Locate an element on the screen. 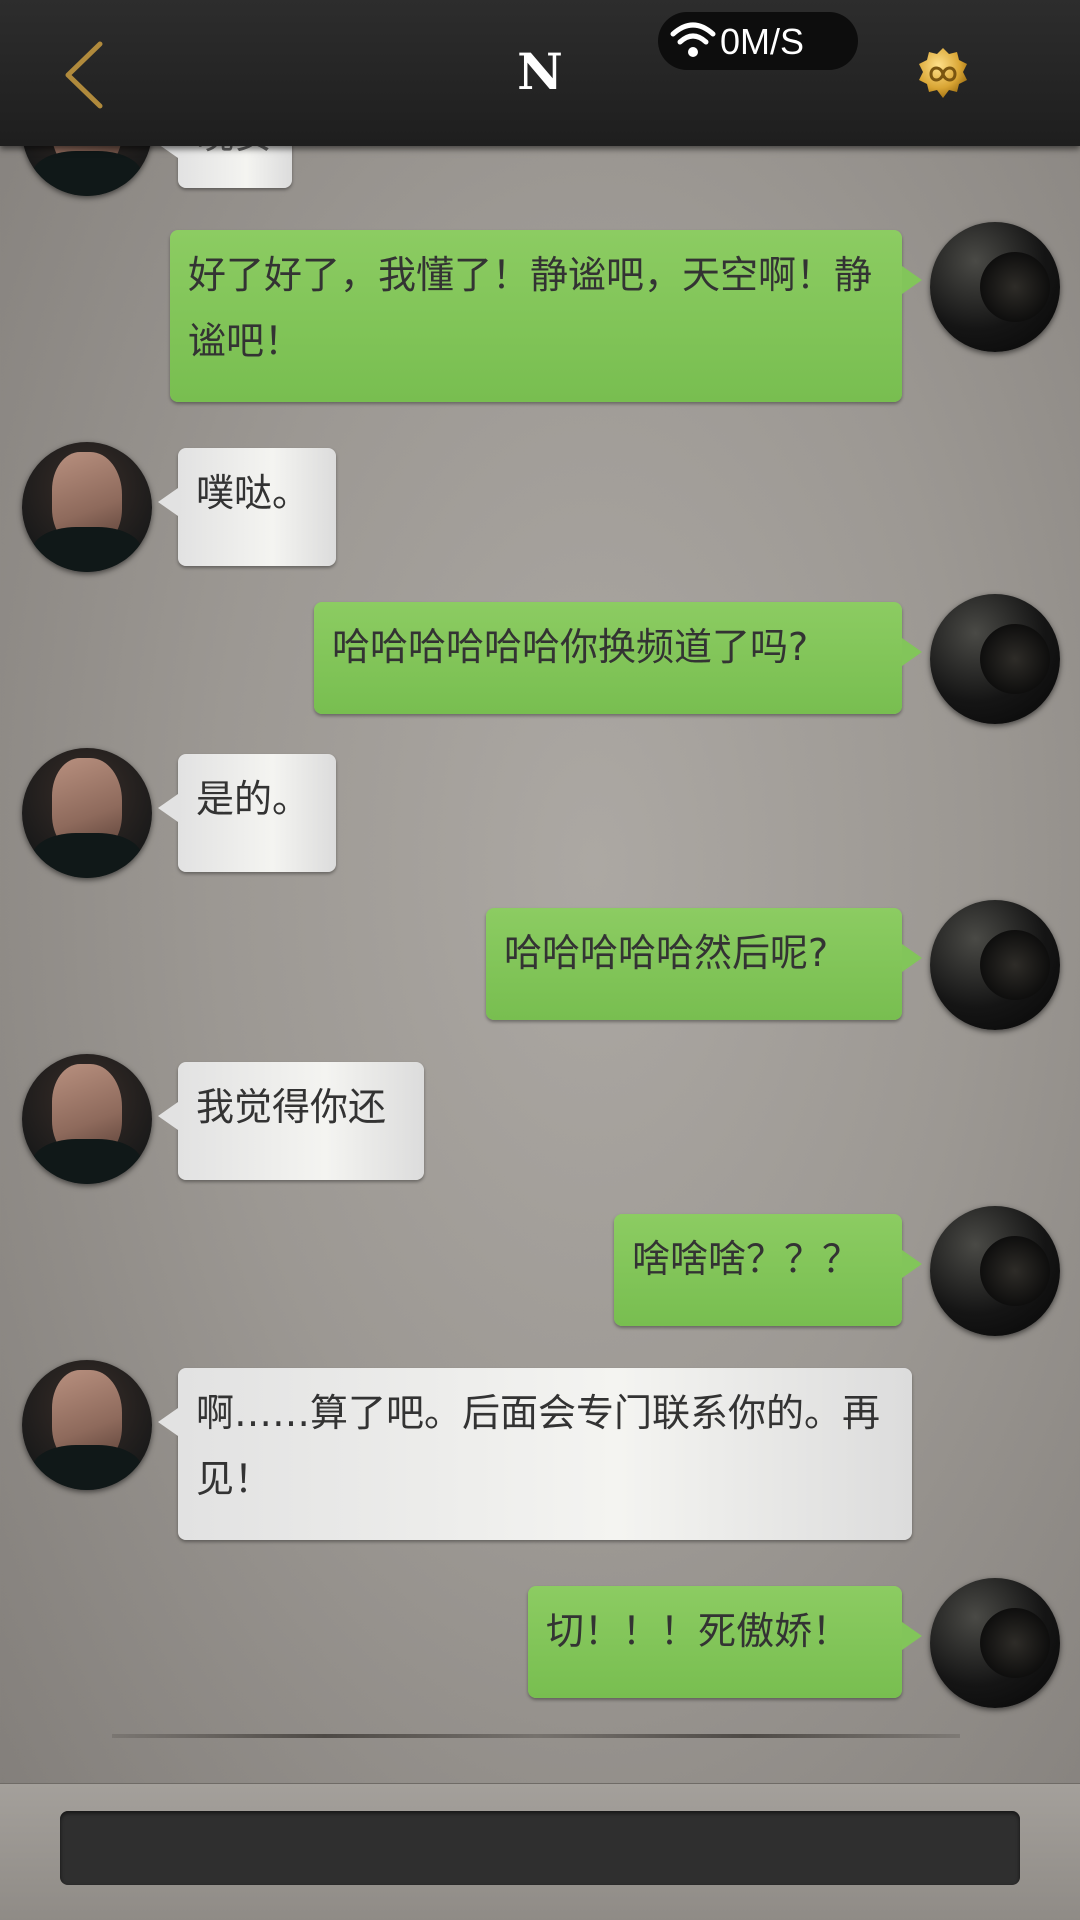  message-bubble-sent: 哈哈哈哈哈哈你换频道了吗? is located at coordinates (618, 658).